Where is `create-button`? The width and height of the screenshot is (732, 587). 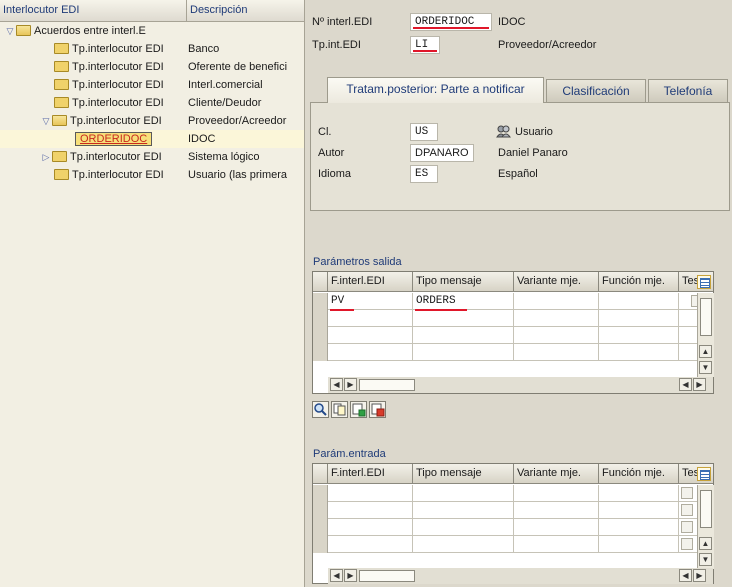 create-button is located at coordinates (358, 409).